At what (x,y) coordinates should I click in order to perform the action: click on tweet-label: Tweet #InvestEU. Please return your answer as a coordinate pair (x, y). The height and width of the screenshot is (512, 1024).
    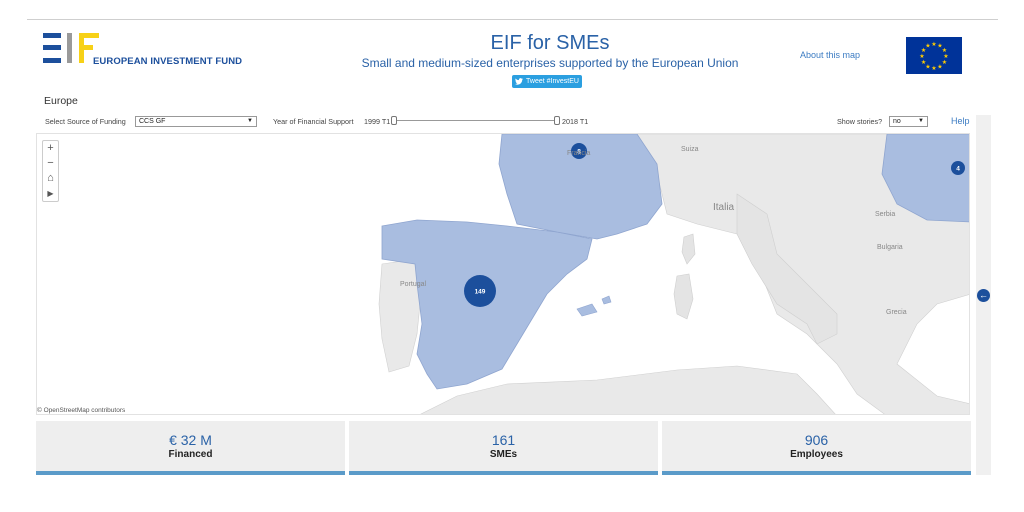
    Looking at the image, I should click on (552, 81).